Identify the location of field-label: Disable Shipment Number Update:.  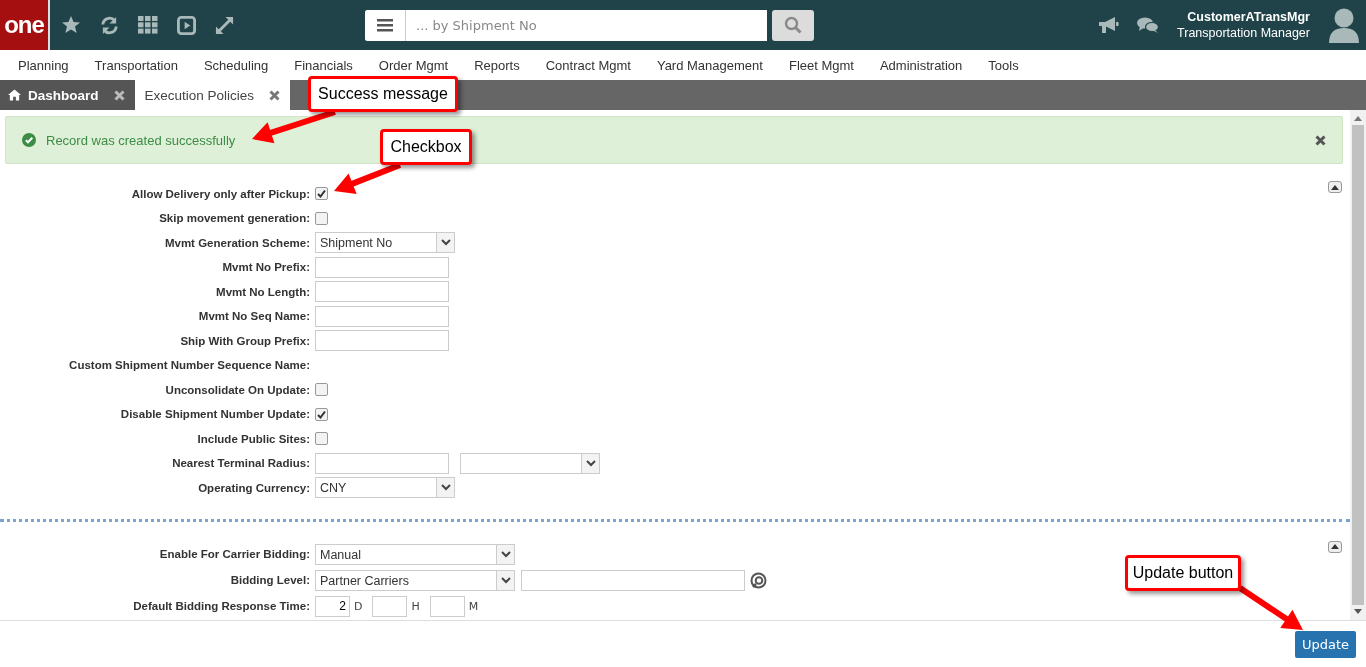
(214, 414).